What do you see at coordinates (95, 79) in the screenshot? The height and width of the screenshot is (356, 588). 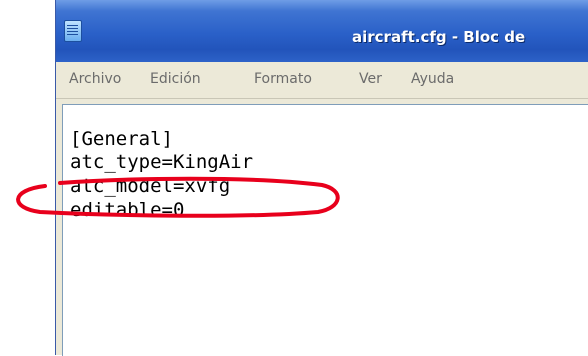 I see `menu-archivo: Archivo` at bounding box center [95, 79].